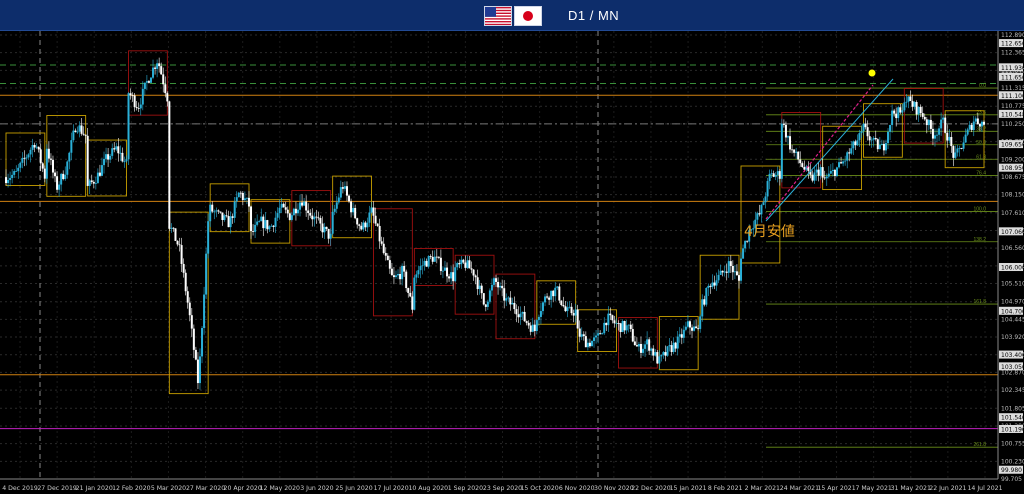  I want to click on price-tick-label: 107.610, so click(1012, 213).